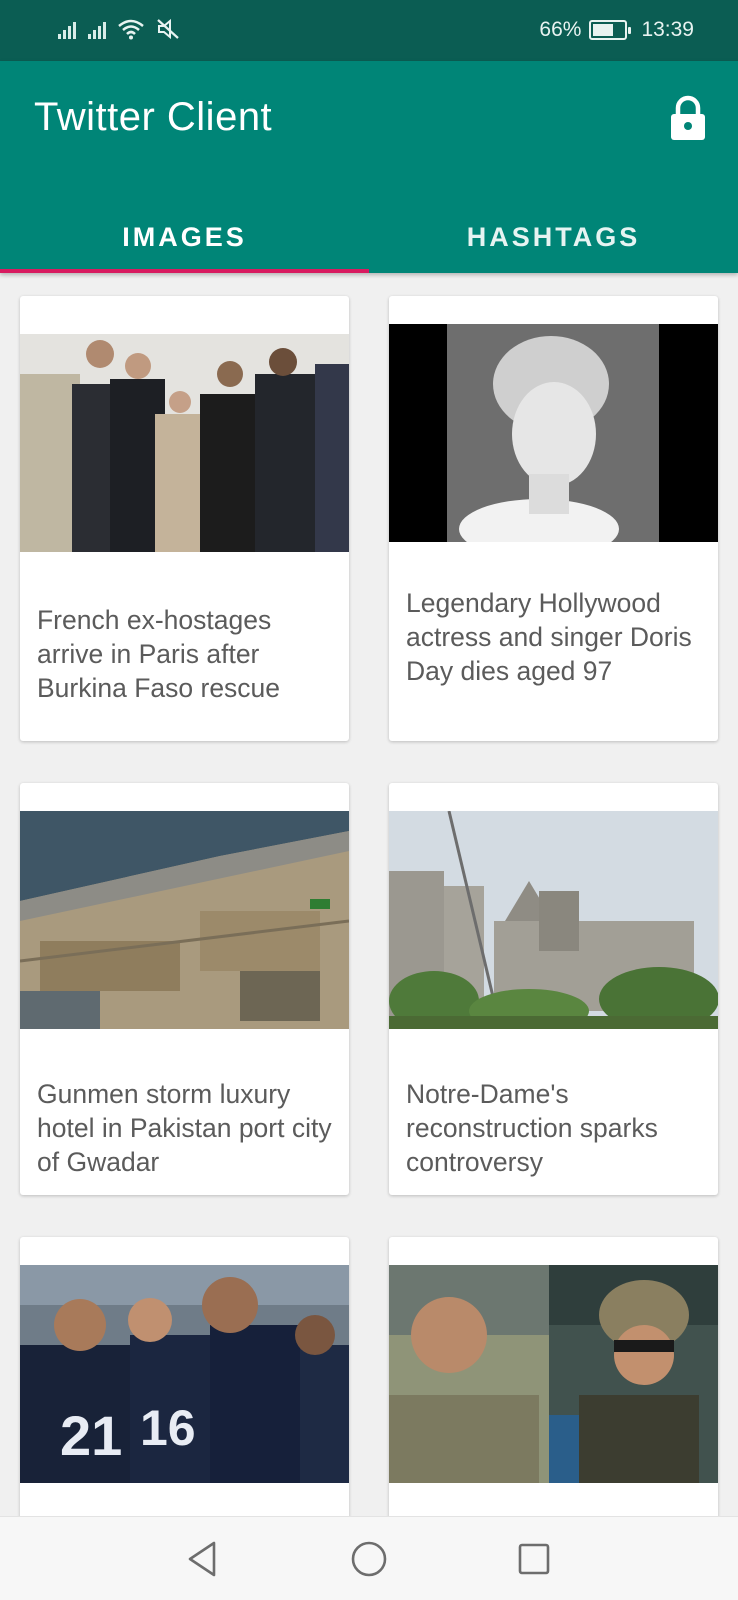 Image resolution: width=738 pixels, height=1600 pixels. I want to click on football-team-photo: 21 16, so click(184, 1374).